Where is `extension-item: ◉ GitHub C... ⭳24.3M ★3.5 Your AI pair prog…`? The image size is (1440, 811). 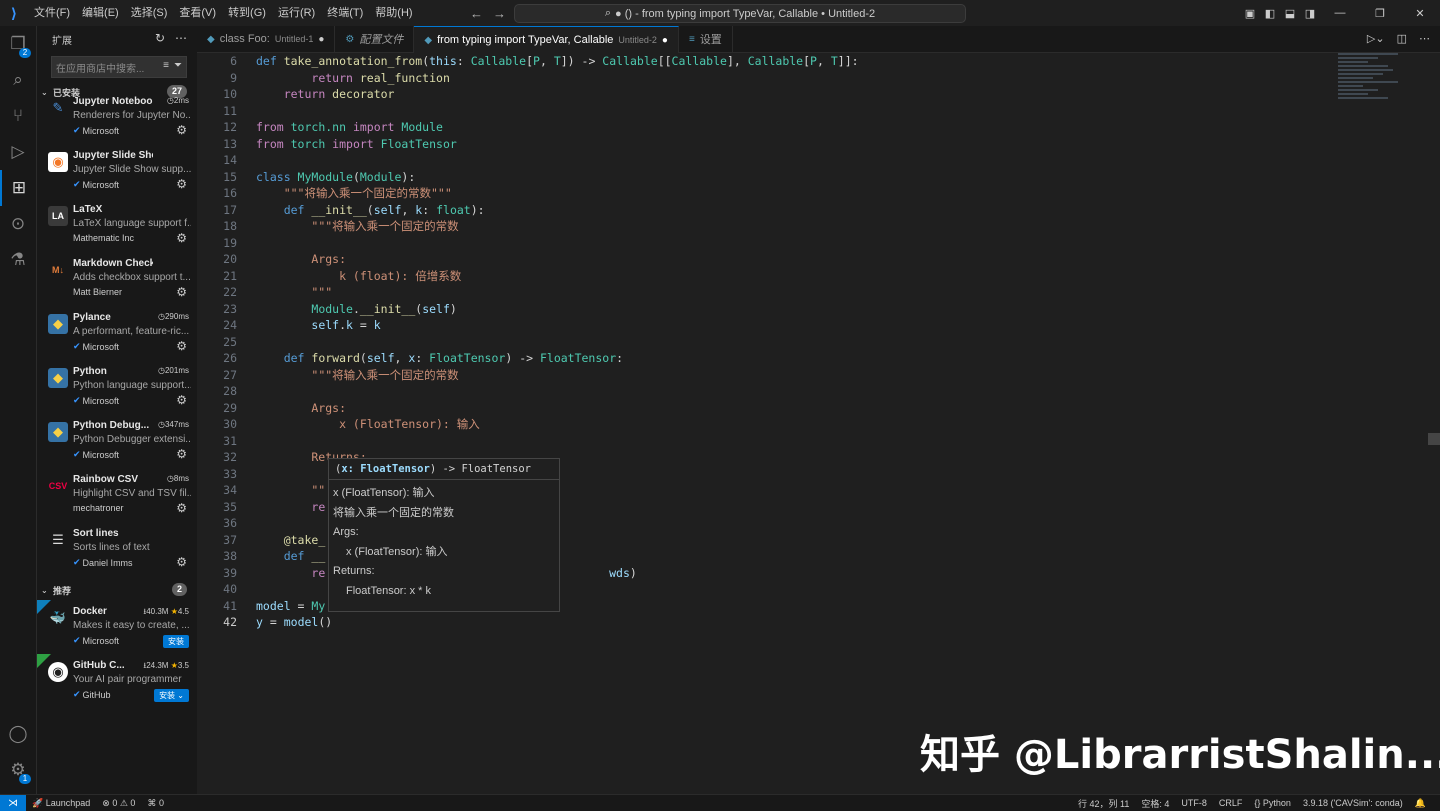 extension-item: ◉ GitHub C... ⭳24.3M ★3.5 Your AI pair prog… is located at coordinates (117, 681).